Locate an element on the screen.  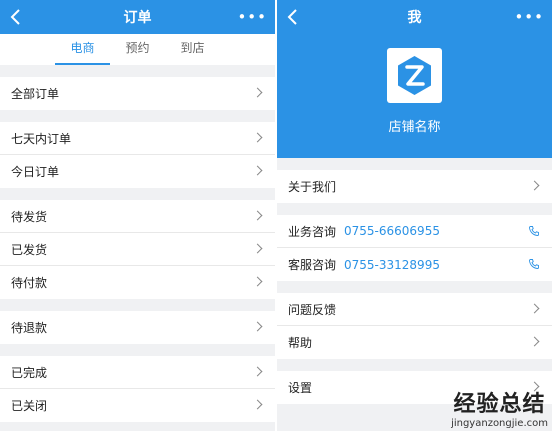
list-item-label: 帮助 is located at coordinates (300, 343).